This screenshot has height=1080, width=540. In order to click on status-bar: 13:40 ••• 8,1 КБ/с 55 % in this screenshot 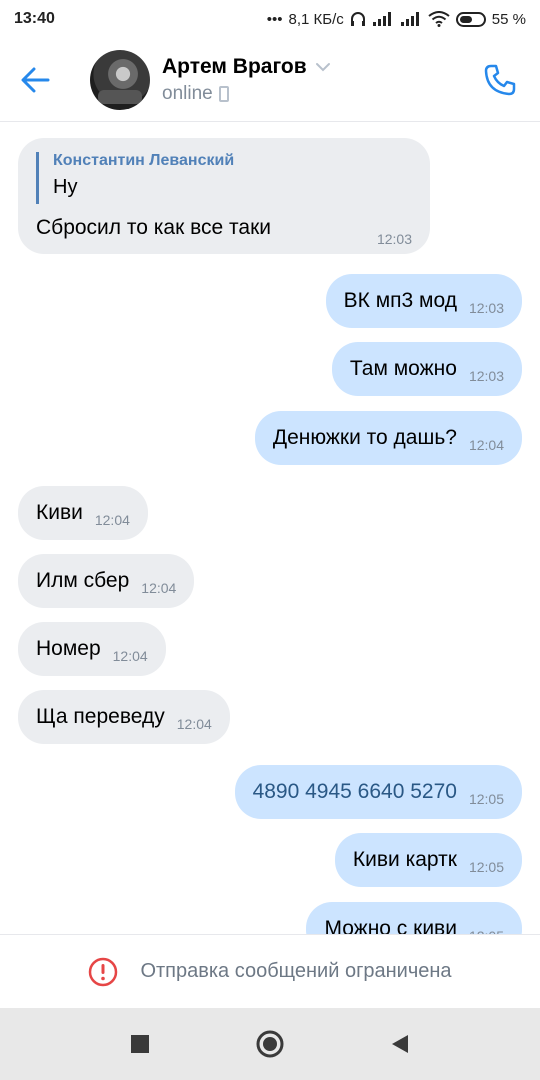, I will do `click(270, 19)`.